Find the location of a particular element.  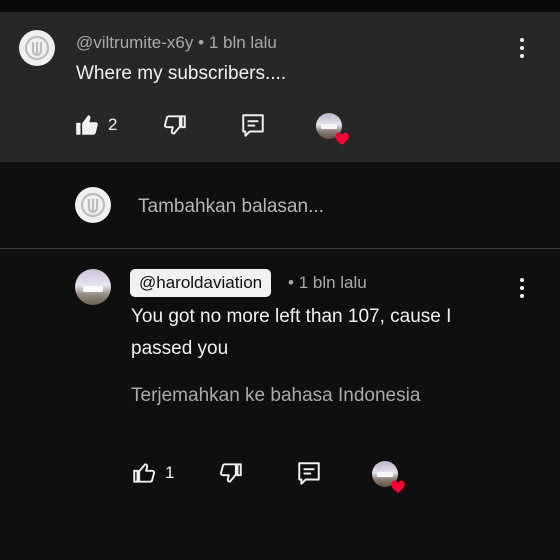

comment-meta: @viltrumite-x6y • 1 bln lalu is located at coordinates (176, 43).